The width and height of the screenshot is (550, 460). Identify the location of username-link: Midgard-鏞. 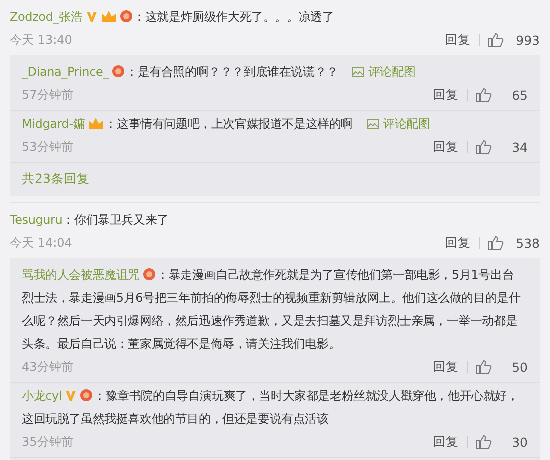
(54, 124).